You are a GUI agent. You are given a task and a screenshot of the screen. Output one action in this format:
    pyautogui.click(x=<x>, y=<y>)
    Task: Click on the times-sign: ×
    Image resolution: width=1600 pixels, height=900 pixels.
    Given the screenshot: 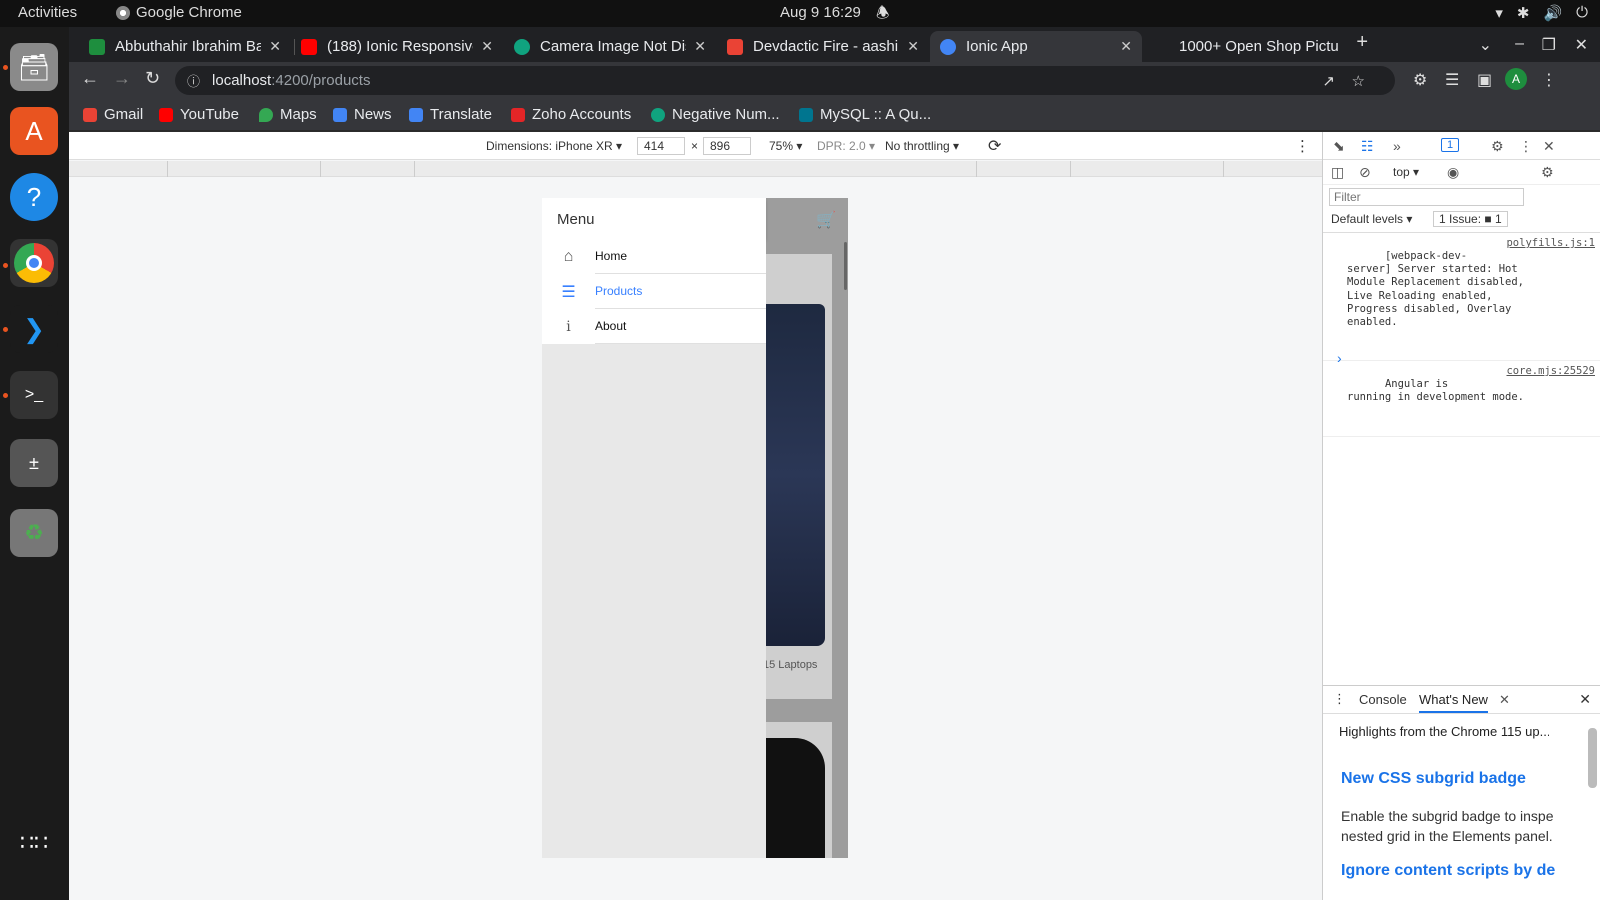 What is the action you would take?
    pyautogui.click(x=695, y=146)
    